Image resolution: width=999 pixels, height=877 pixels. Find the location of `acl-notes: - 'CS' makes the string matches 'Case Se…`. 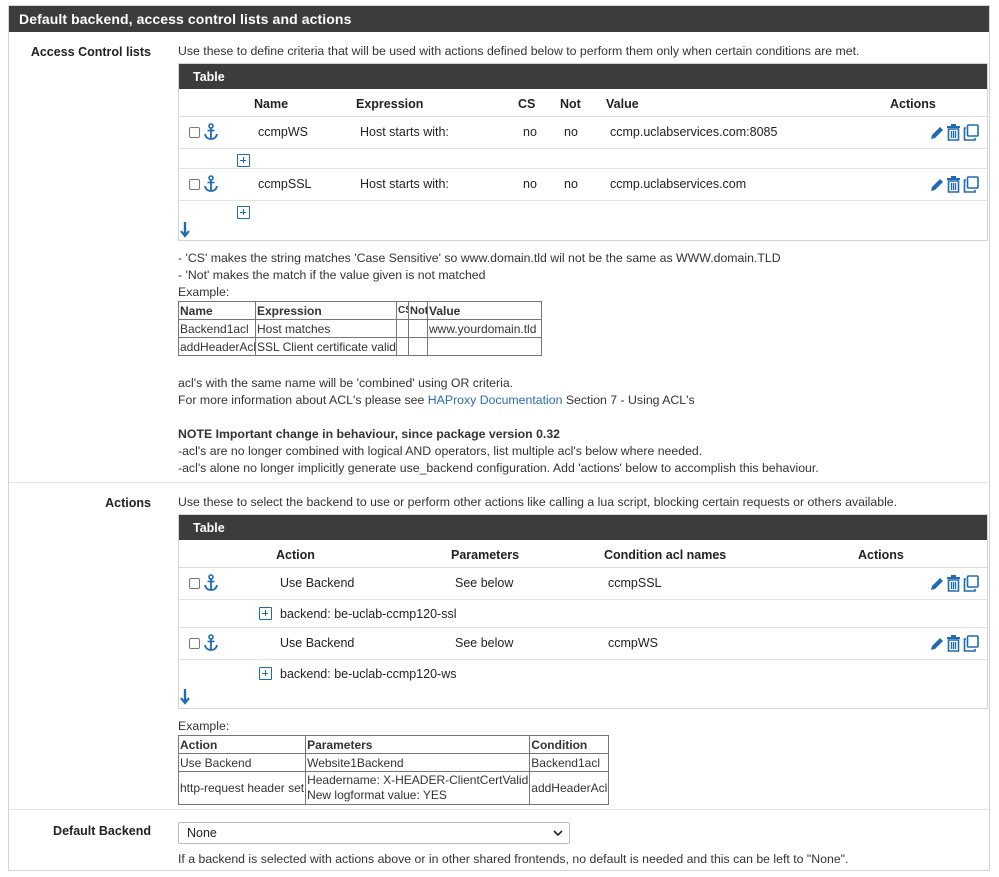

acl-notes: - 'CS' makes the string matches 'Case Se… is located at coordinates (583, 275).